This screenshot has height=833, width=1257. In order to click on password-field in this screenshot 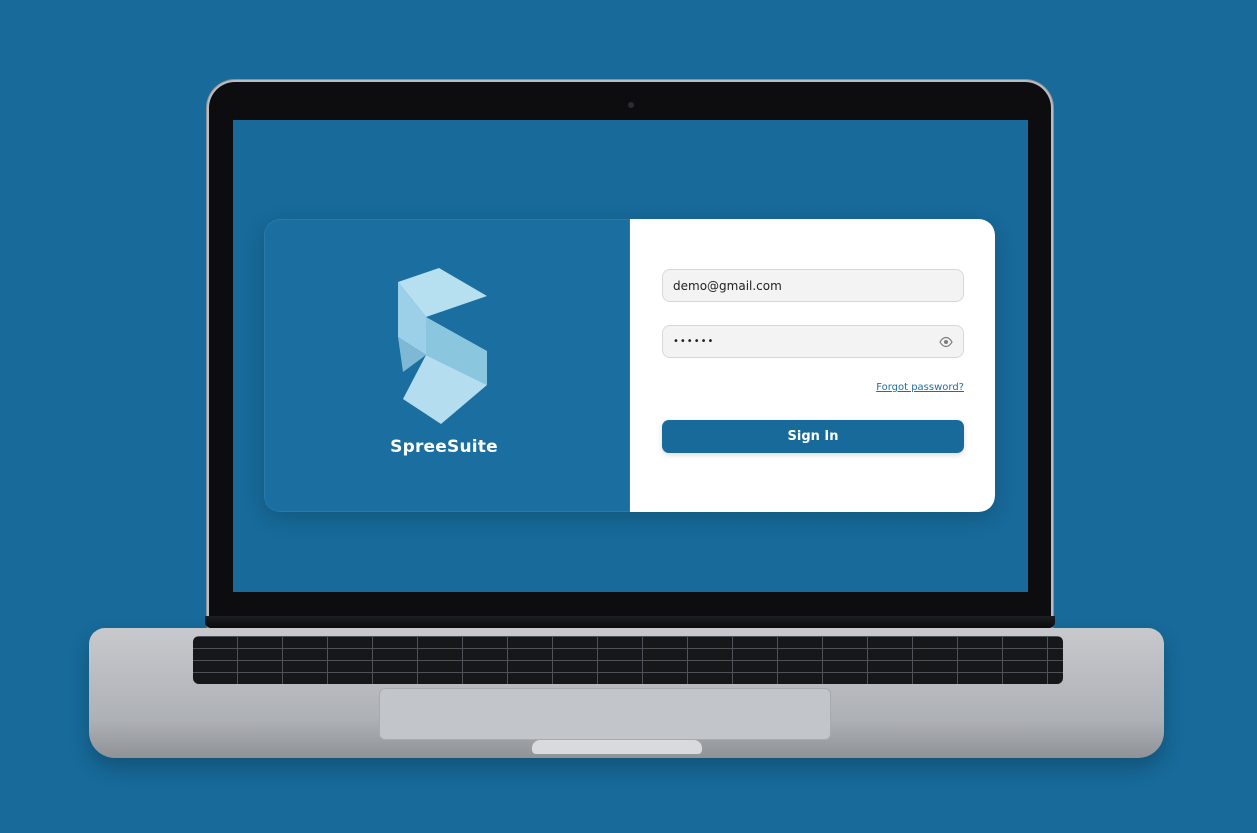, I will do `click(813, 341)`.